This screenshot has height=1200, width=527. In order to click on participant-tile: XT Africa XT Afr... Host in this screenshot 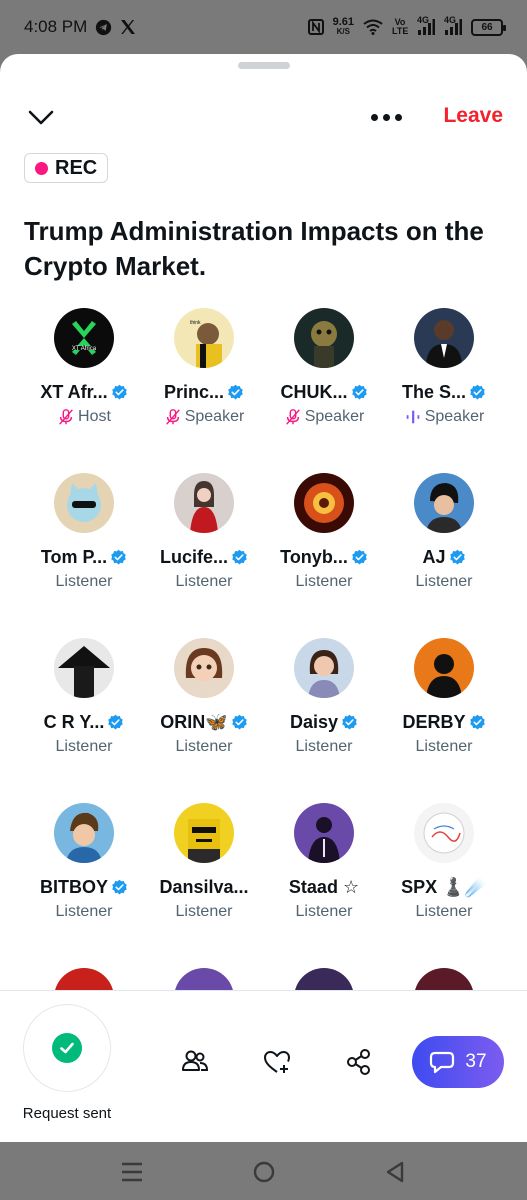, I will do `click(84, 383)`.